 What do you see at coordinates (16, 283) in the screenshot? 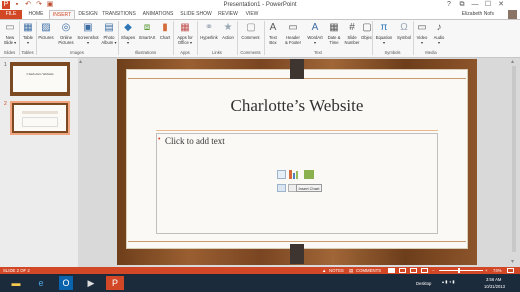
I see `file-explorer-icon: ▬` at bounding box center [16, 283].